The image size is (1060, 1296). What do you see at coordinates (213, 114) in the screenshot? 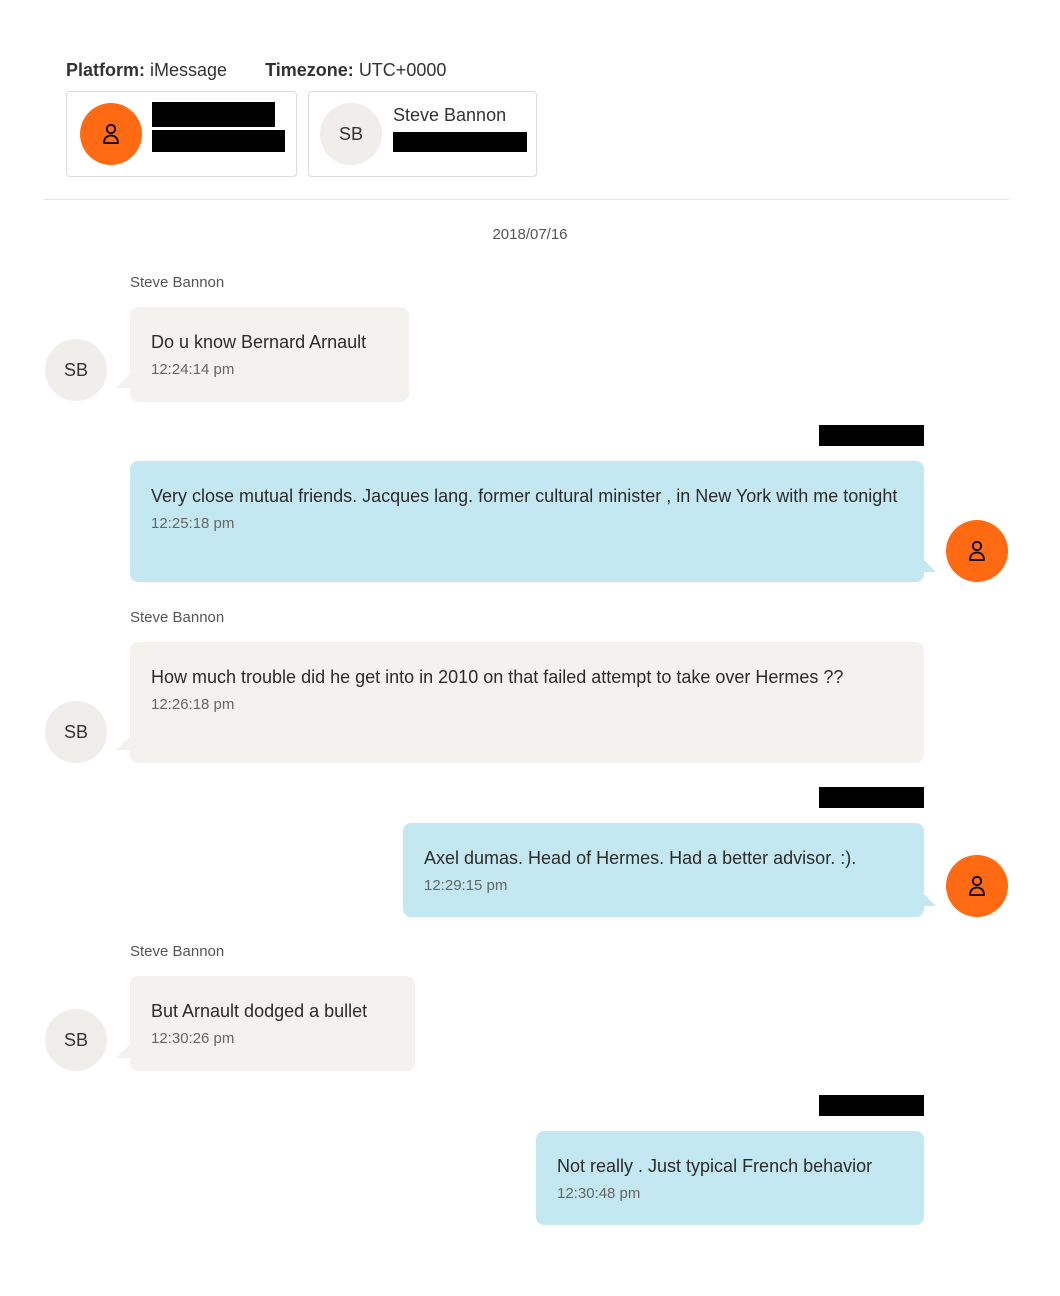
I see `redacted-name` at bounding box center [213, 114].